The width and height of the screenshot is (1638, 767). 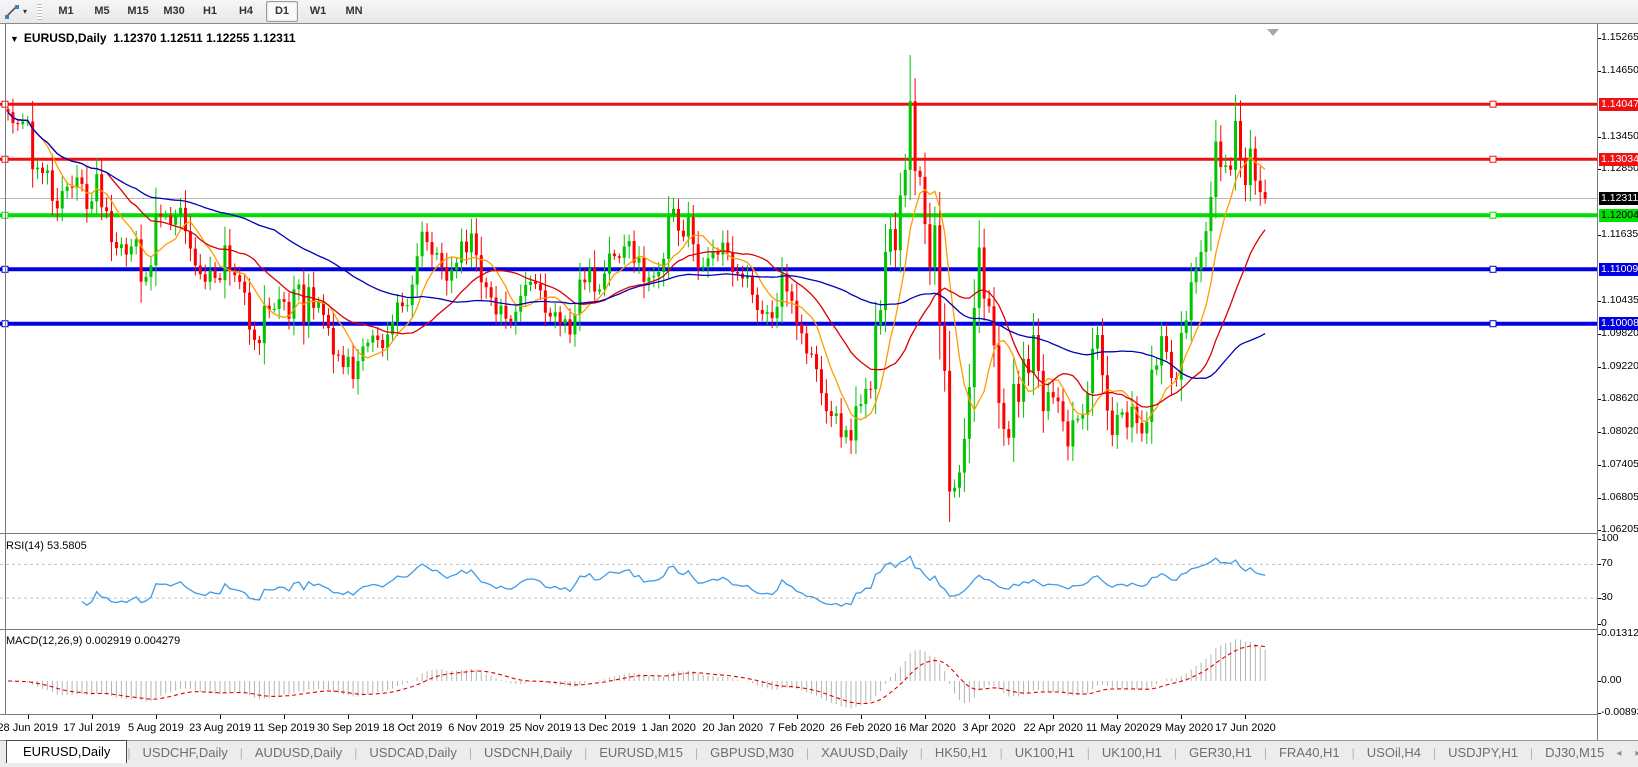 What do you see at coordinates (138, 11) in the screenshot?
I see `timeframe-button-m15: M15` at bounding box center [138, 11].